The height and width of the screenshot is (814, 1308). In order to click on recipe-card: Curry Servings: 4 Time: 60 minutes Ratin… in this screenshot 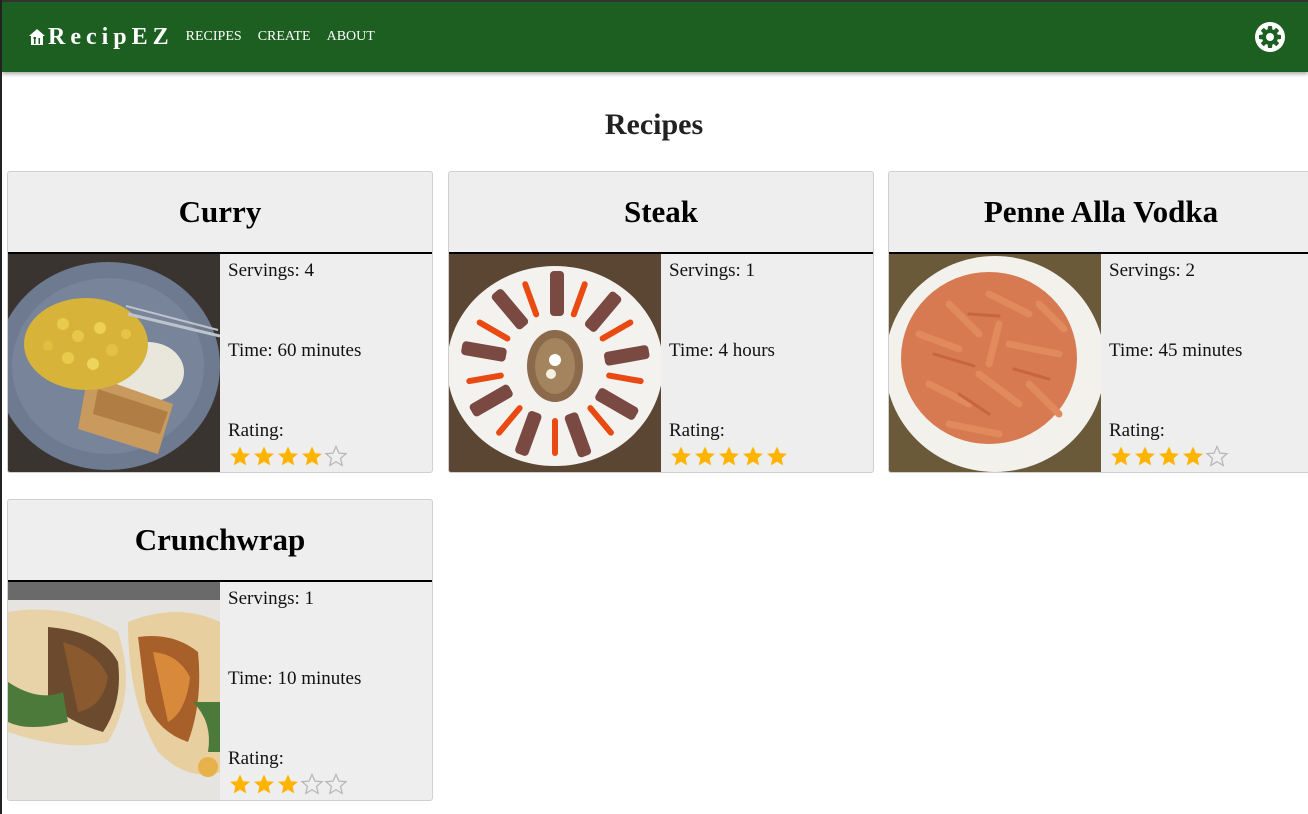, I will do `click(220, 322)`.